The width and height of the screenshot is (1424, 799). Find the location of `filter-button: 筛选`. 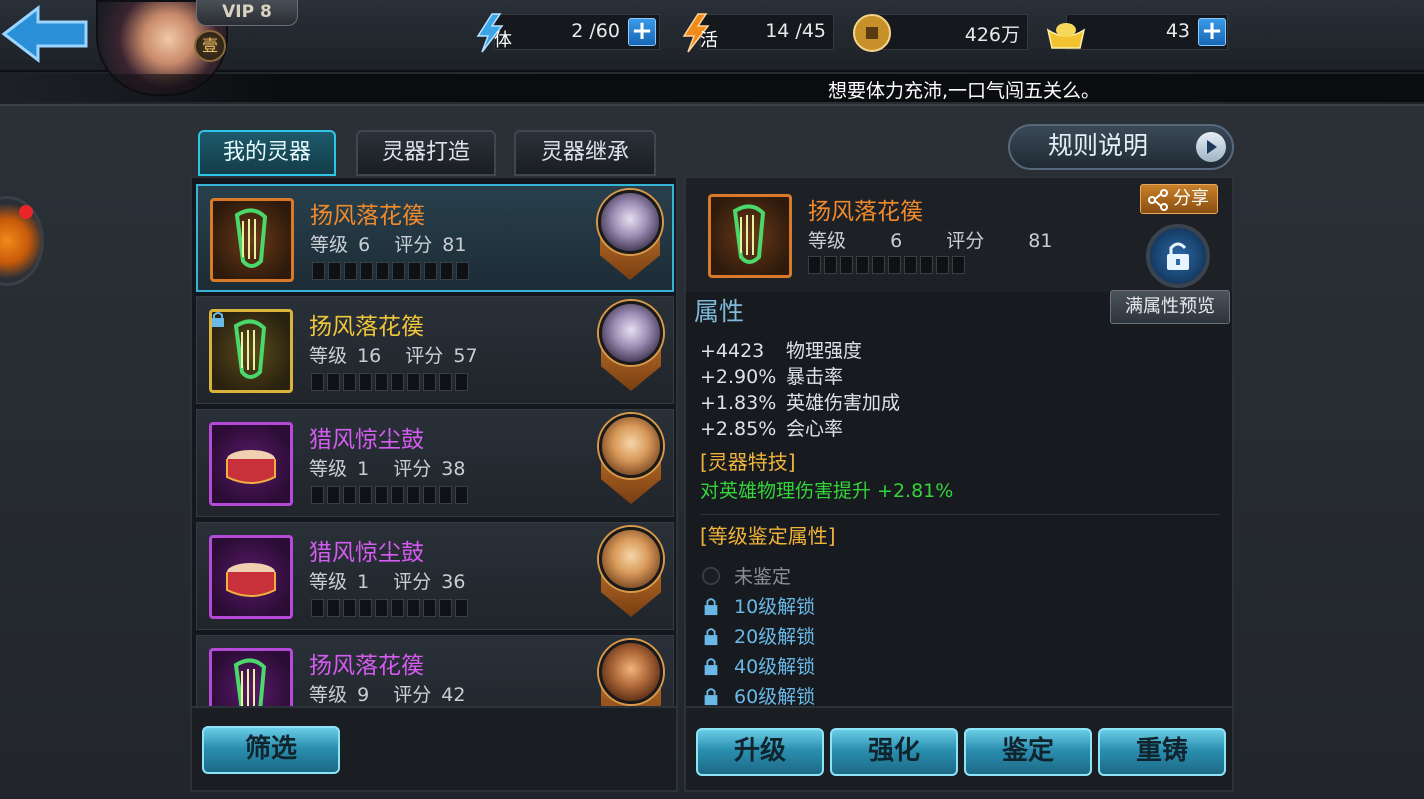

filter-button: 筛选 is located at coordinates (271, 750).